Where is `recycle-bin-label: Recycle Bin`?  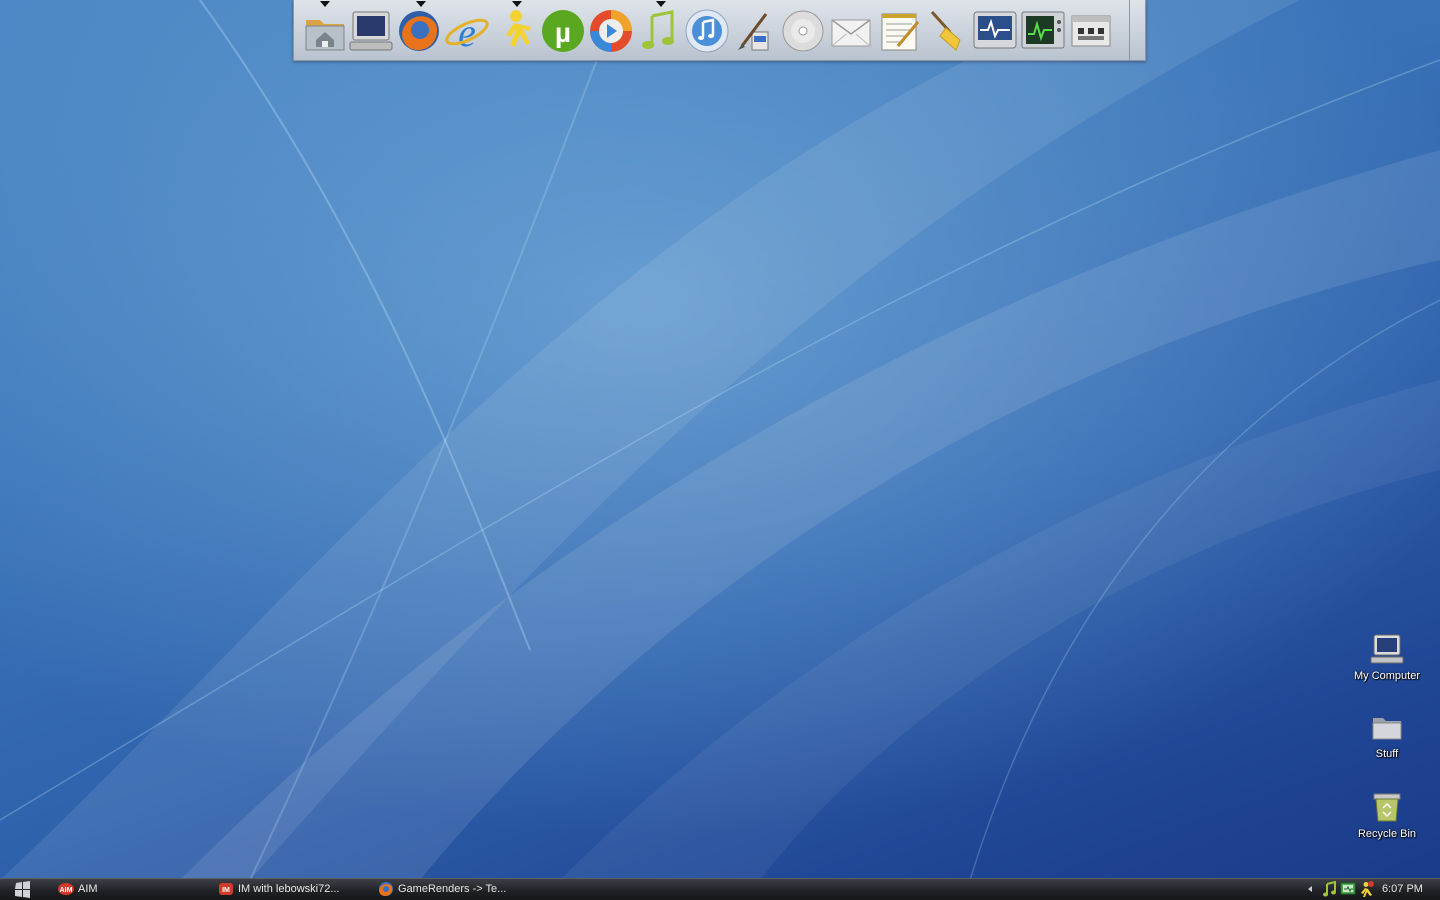
recycle-bin-label: Recycle Bin is located at coordinates (1387, 834).